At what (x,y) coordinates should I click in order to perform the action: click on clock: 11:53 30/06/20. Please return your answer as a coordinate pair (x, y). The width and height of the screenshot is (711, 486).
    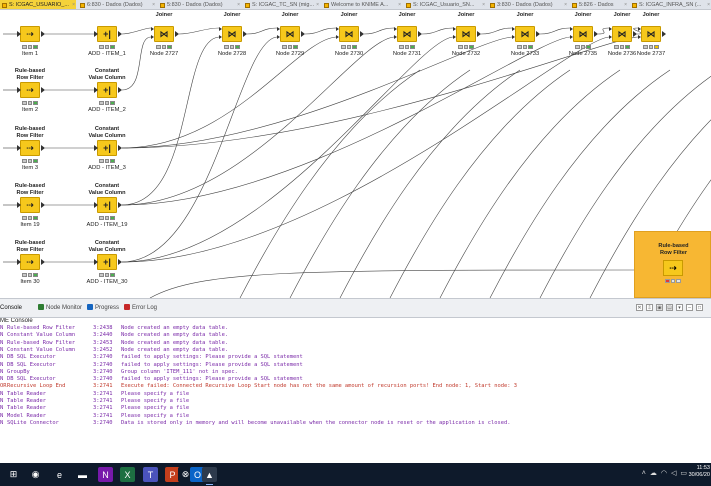
    Looking at the image, I should click on (699, 472).